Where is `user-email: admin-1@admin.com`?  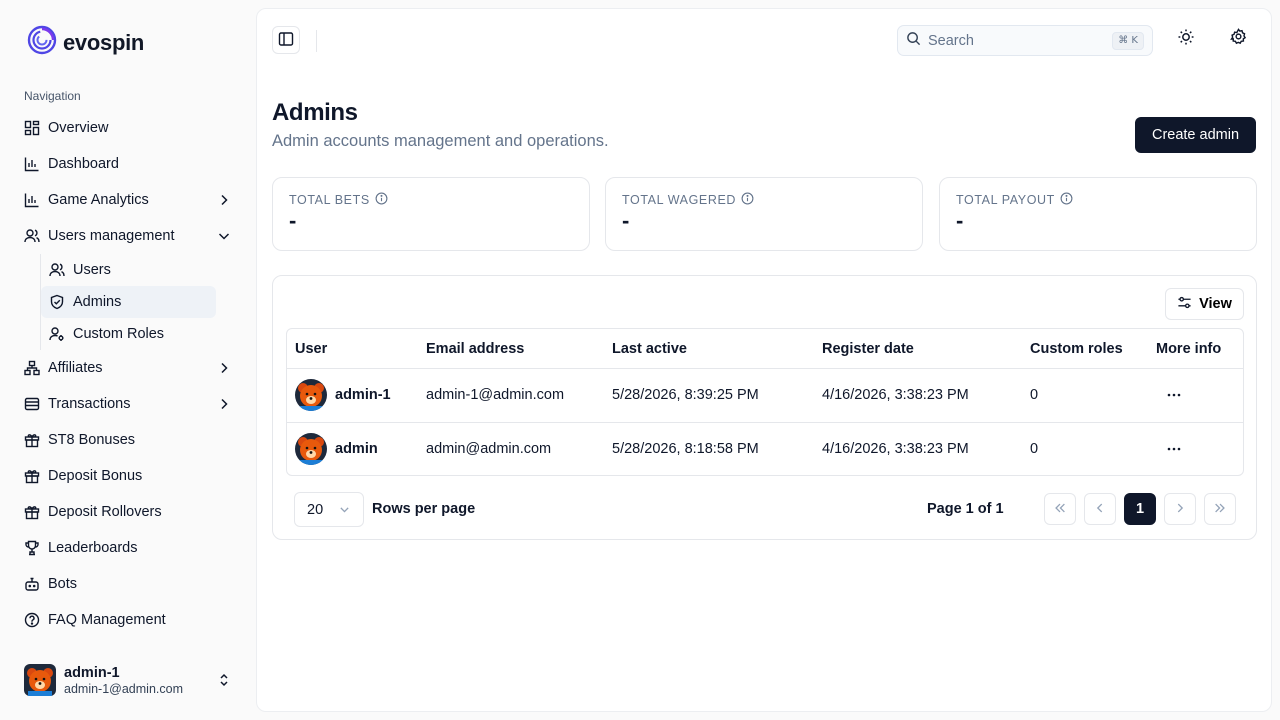
user-email: admin-1@admin.com is located at coordinates (123, 688).